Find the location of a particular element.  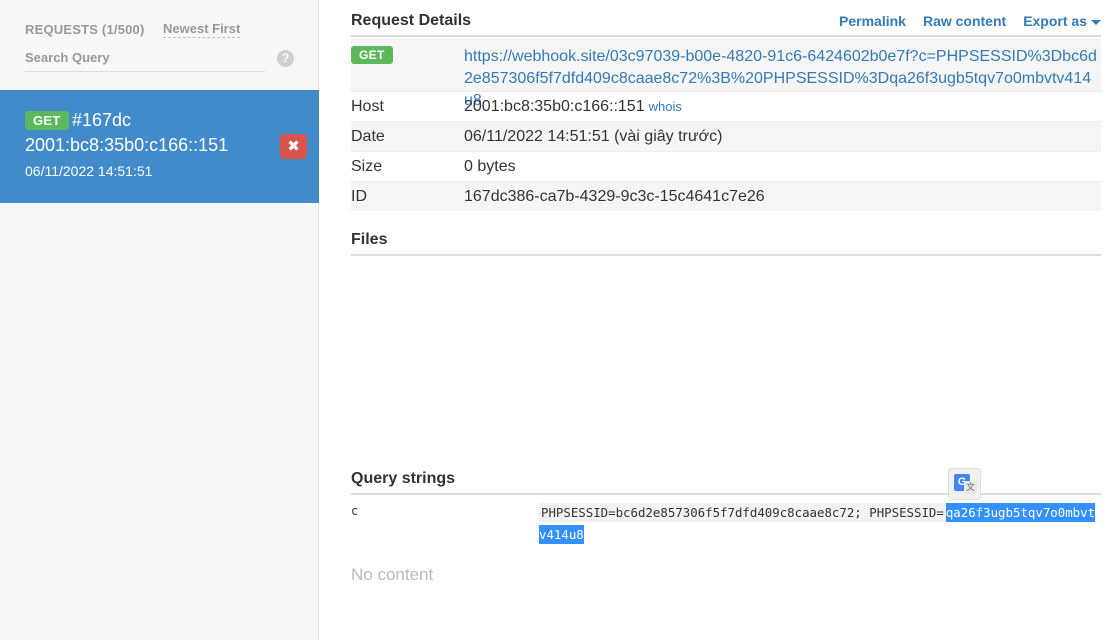

requests-count: REQUESTS (1/500) is located at coordinates (85, 29).